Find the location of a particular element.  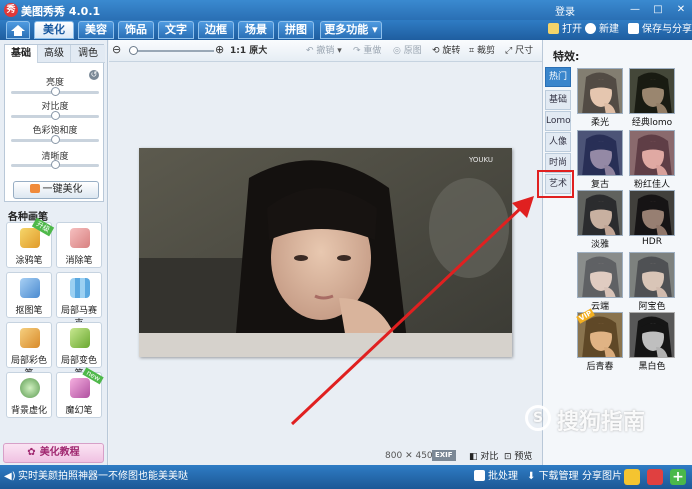

preview-icon: ⊡ is located at coordinates (509, 457).